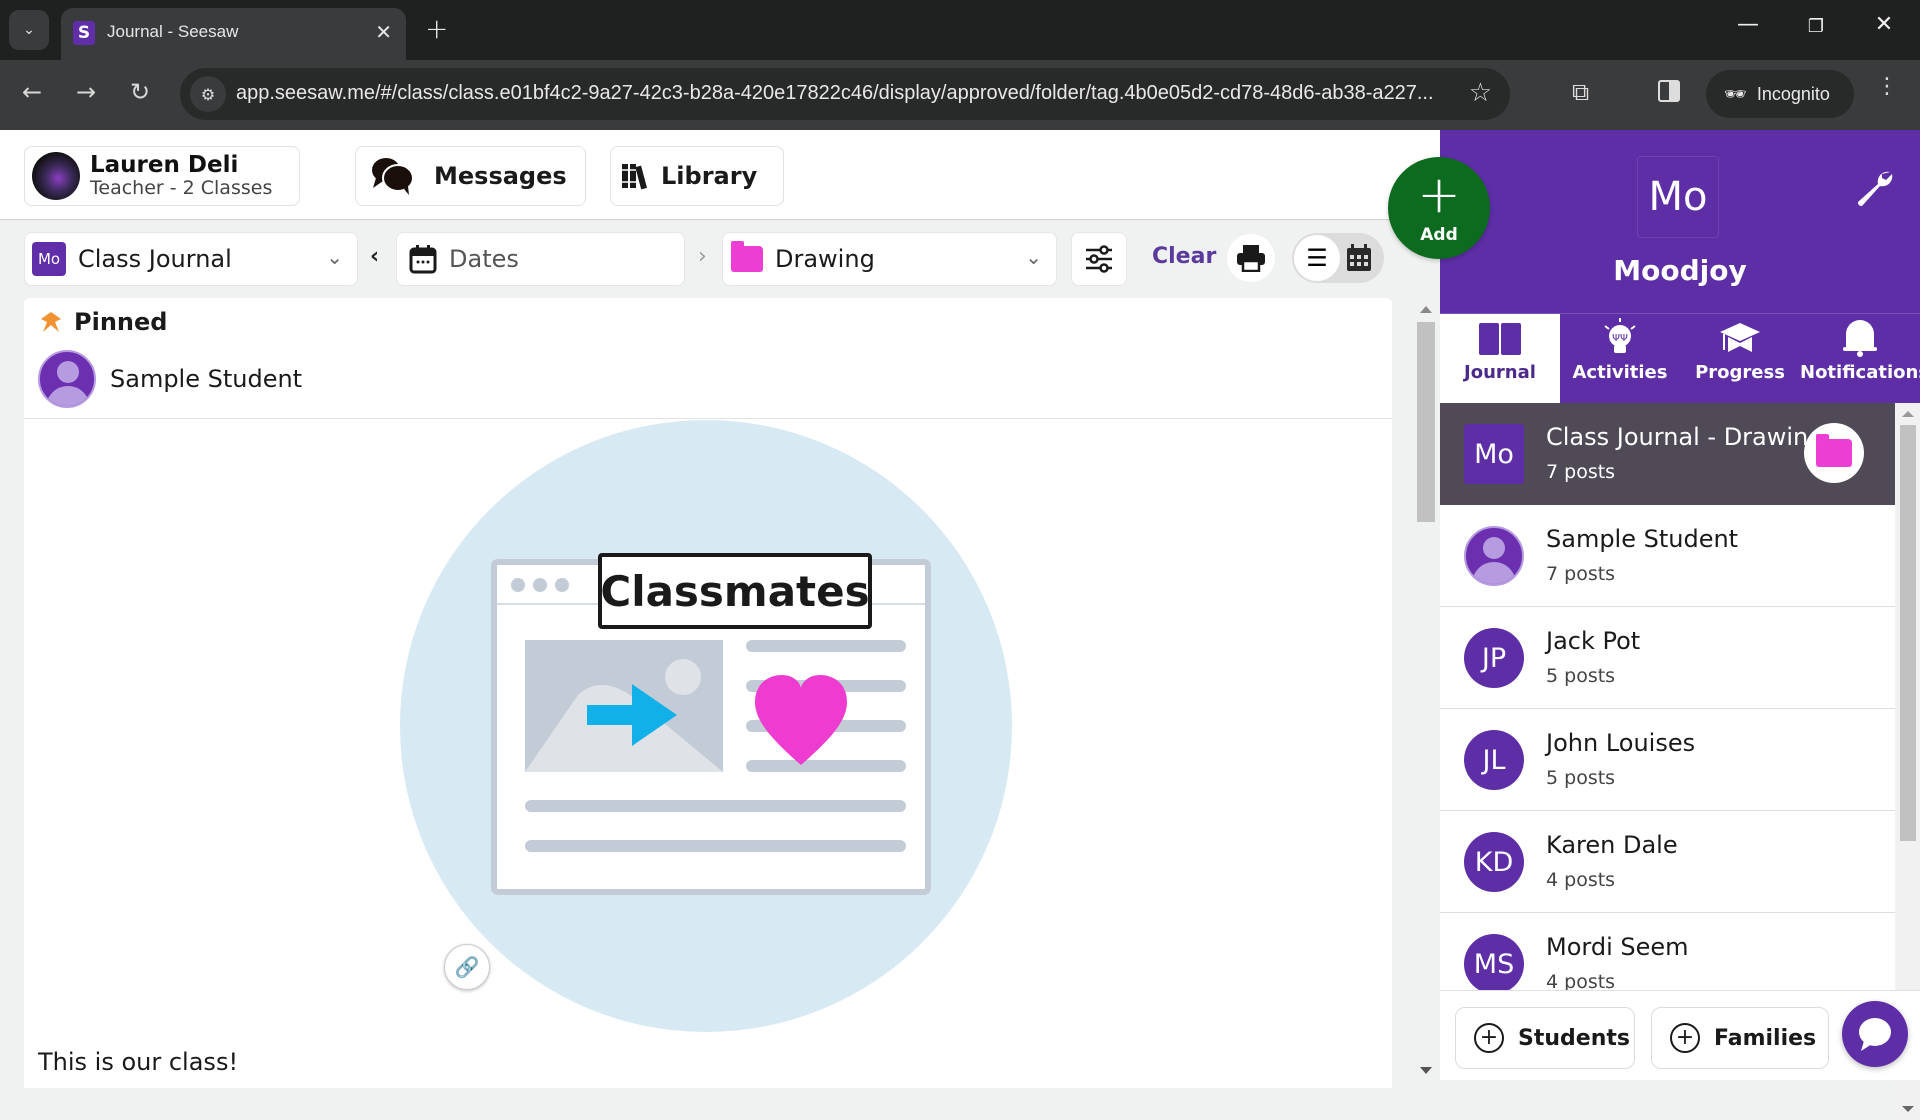 The image size is (1920, 1120). What do you see at coordinates (374, 256) in the screenshot?
I see `previous-date-button: ‹` at bounding box center [374, 256].